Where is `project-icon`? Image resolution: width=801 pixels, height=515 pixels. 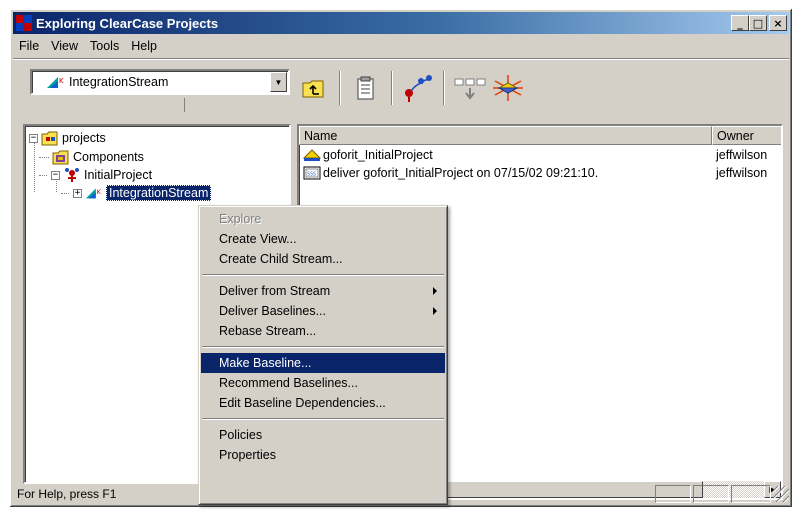
project-icon is located at coordinates (72, 175).